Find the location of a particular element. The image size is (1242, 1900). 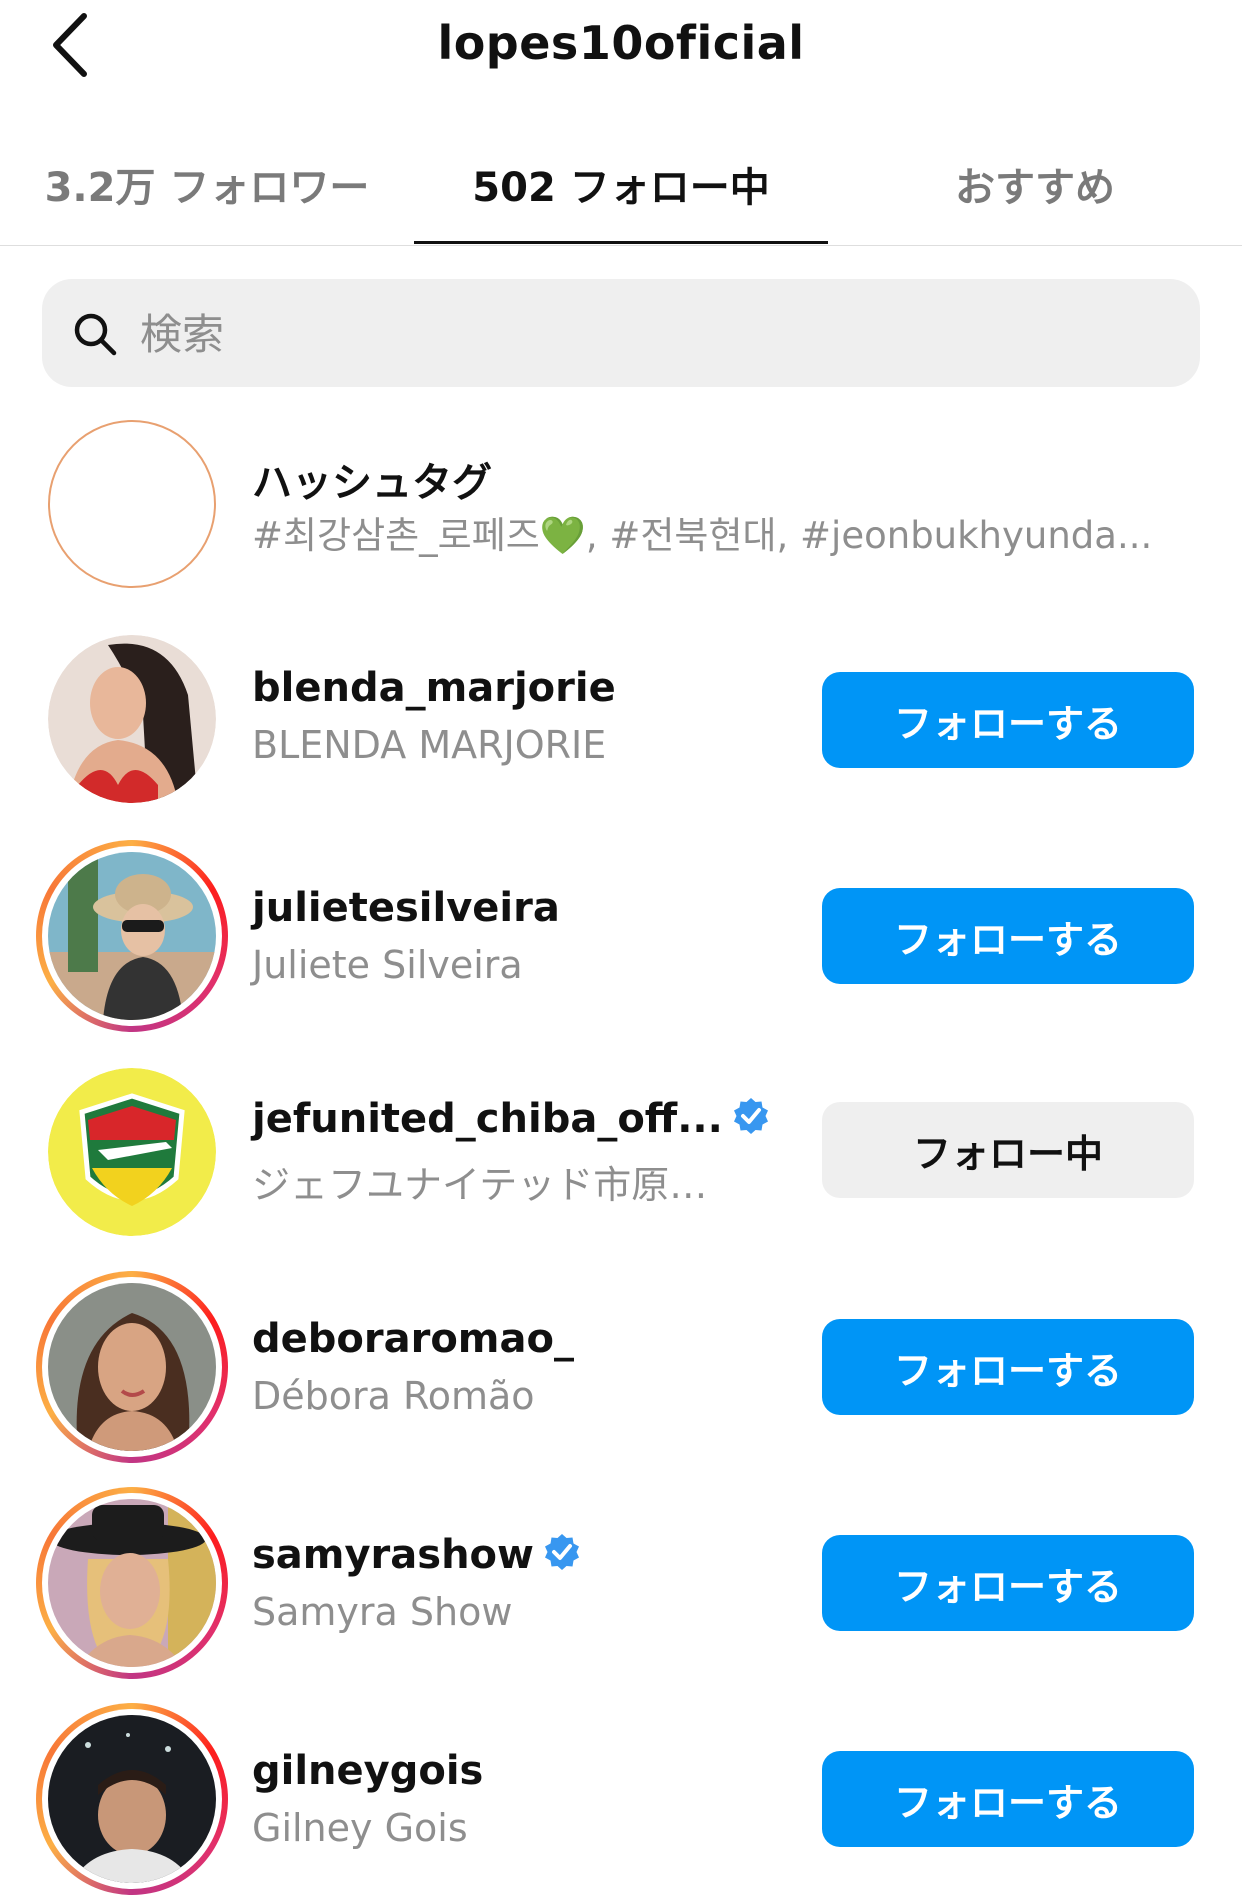

tab-bar: 3.2万 フォロワー 502 フォロー中 おすすめ is located at coordinates (621, 190).